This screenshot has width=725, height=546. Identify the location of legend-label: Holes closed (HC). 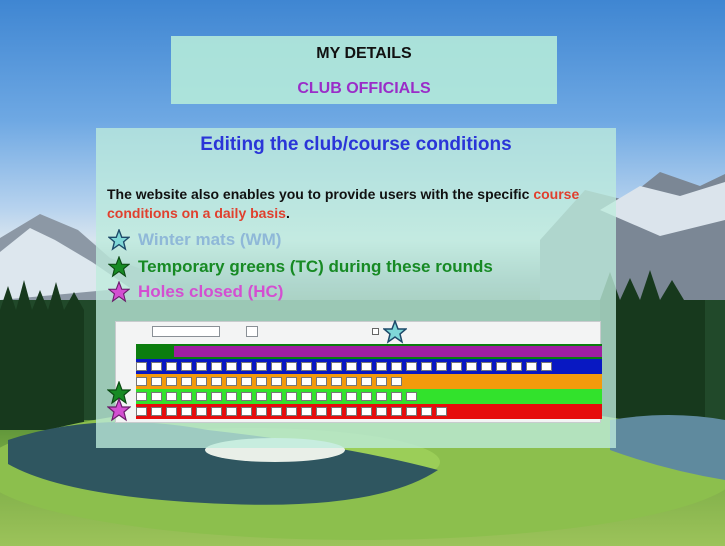
(211, 291).